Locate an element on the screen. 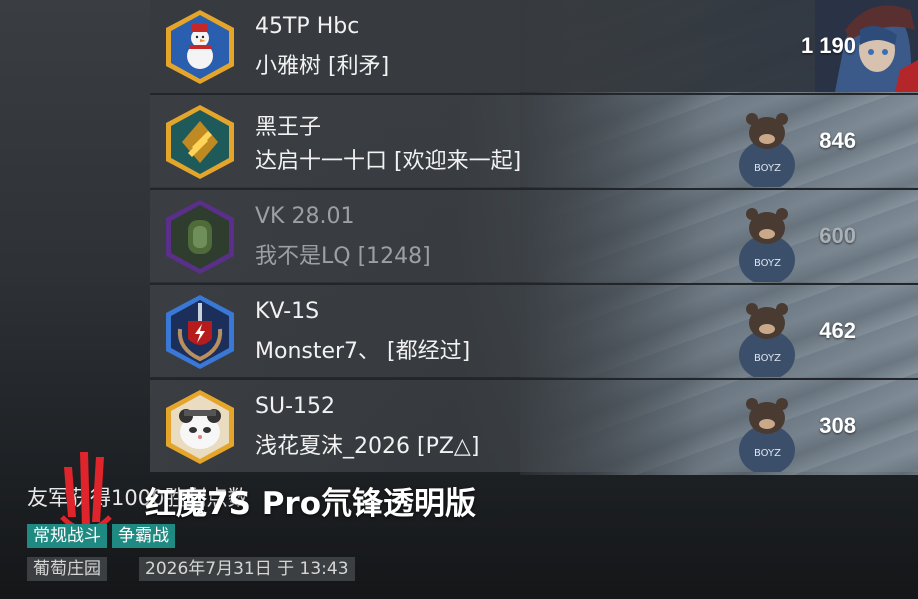 This screenshot has width=918, height=599. player-name: KV-1S is located at coordinates (287, 311).